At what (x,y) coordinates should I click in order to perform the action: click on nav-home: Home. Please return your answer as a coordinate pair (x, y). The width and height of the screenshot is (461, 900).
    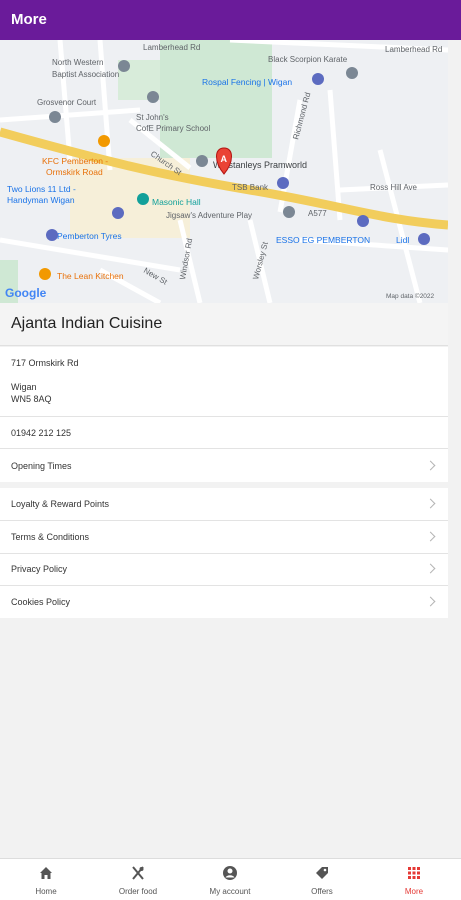
    Looking at the image, I should click on (46, 879).